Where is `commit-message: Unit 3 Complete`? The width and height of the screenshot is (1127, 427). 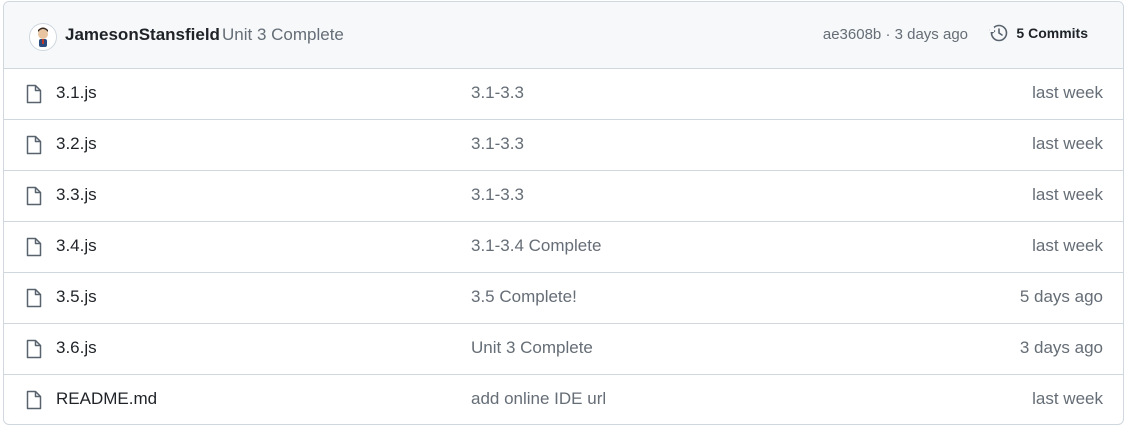
commit-message: Unit 3 Complete is located at coordinates (283, 35).